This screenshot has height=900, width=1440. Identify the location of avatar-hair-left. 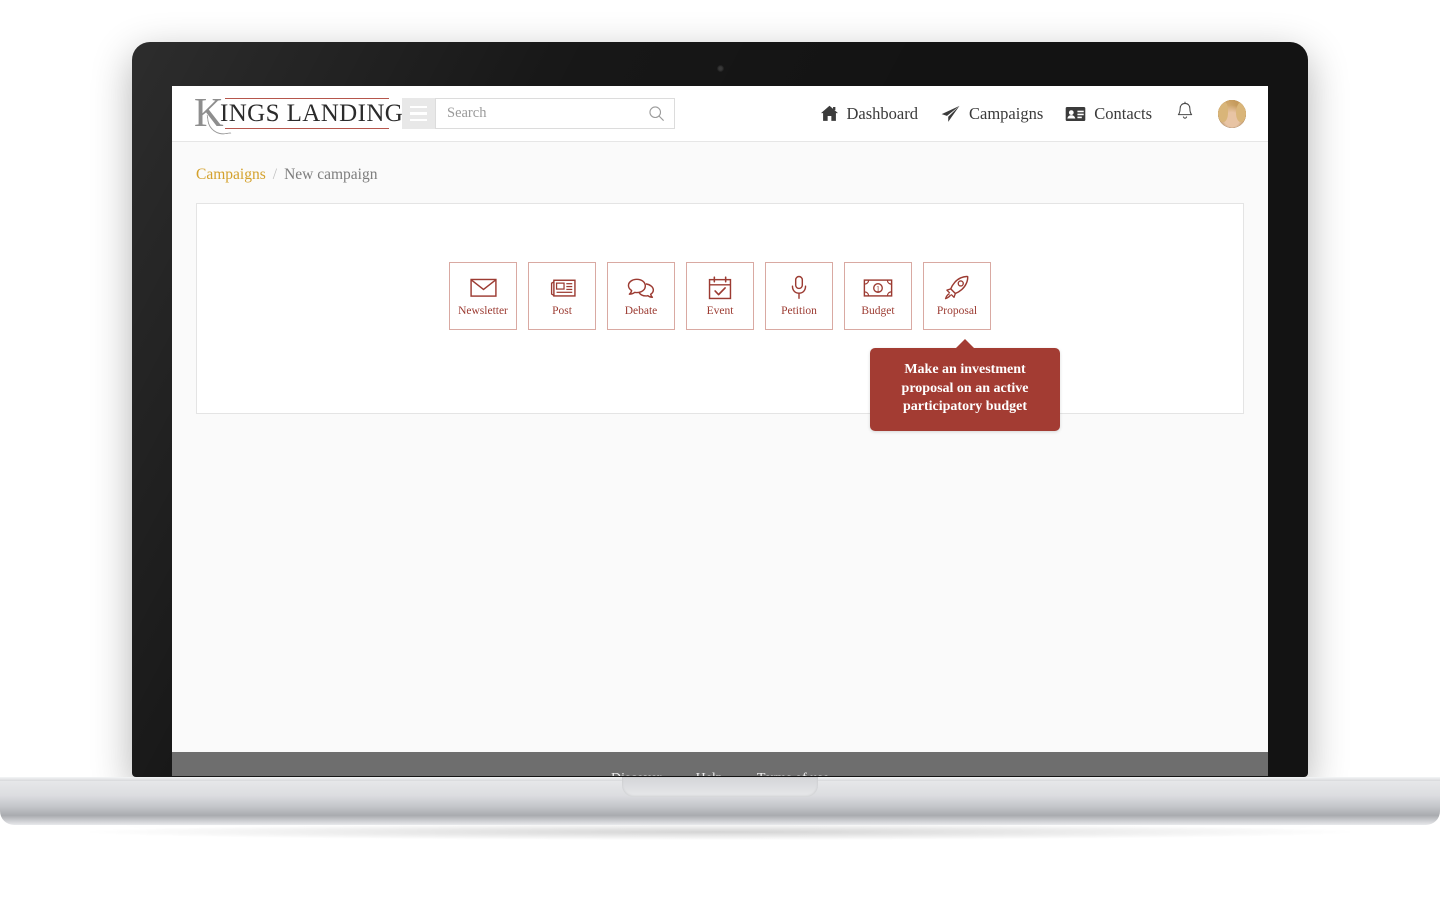
(1223, 111).